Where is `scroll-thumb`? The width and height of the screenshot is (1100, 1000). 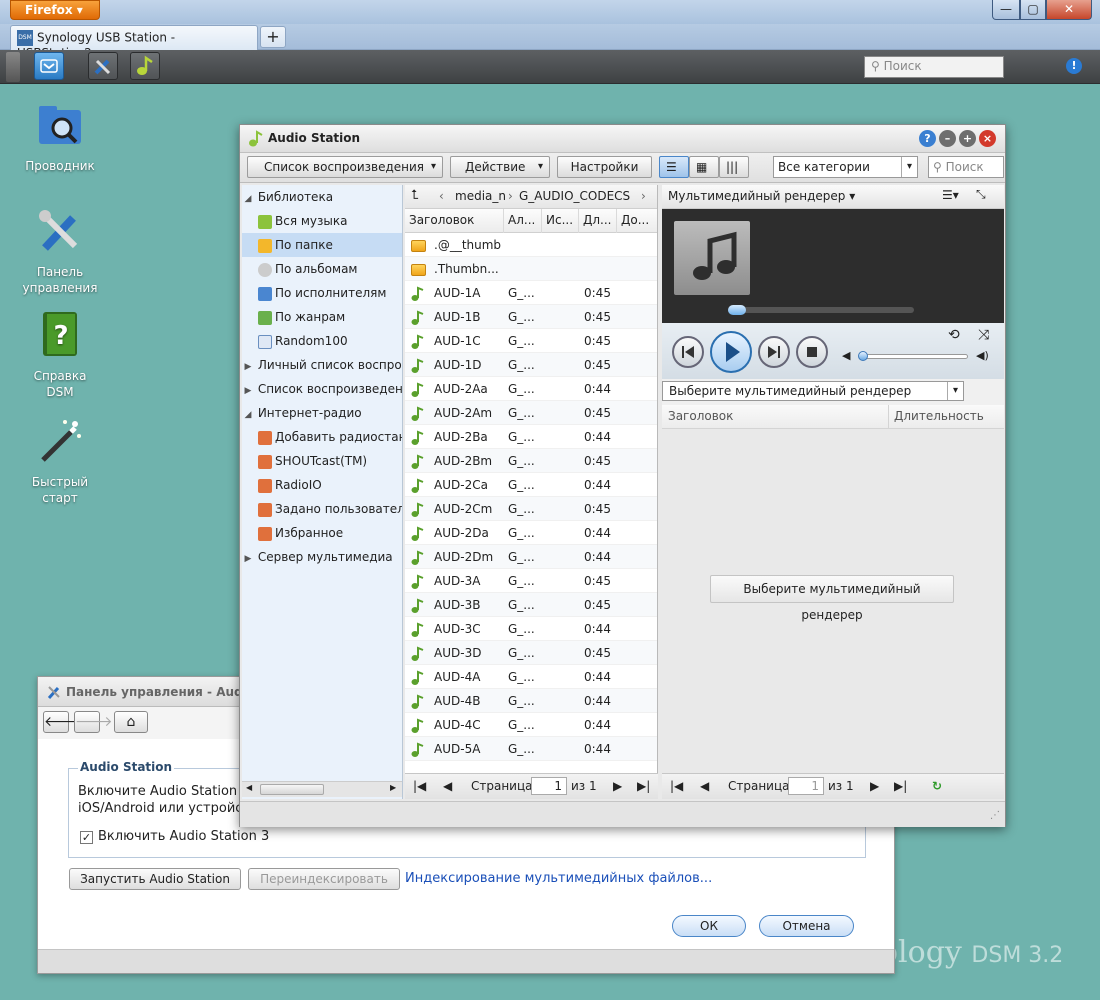 scroll-thumb is located at coordinates (292, 789).